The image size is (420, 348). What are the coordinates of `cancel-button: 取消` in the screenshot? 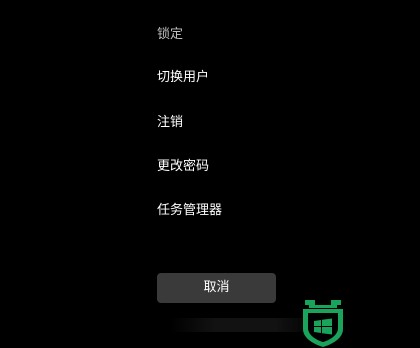 It's located at (216, 288).